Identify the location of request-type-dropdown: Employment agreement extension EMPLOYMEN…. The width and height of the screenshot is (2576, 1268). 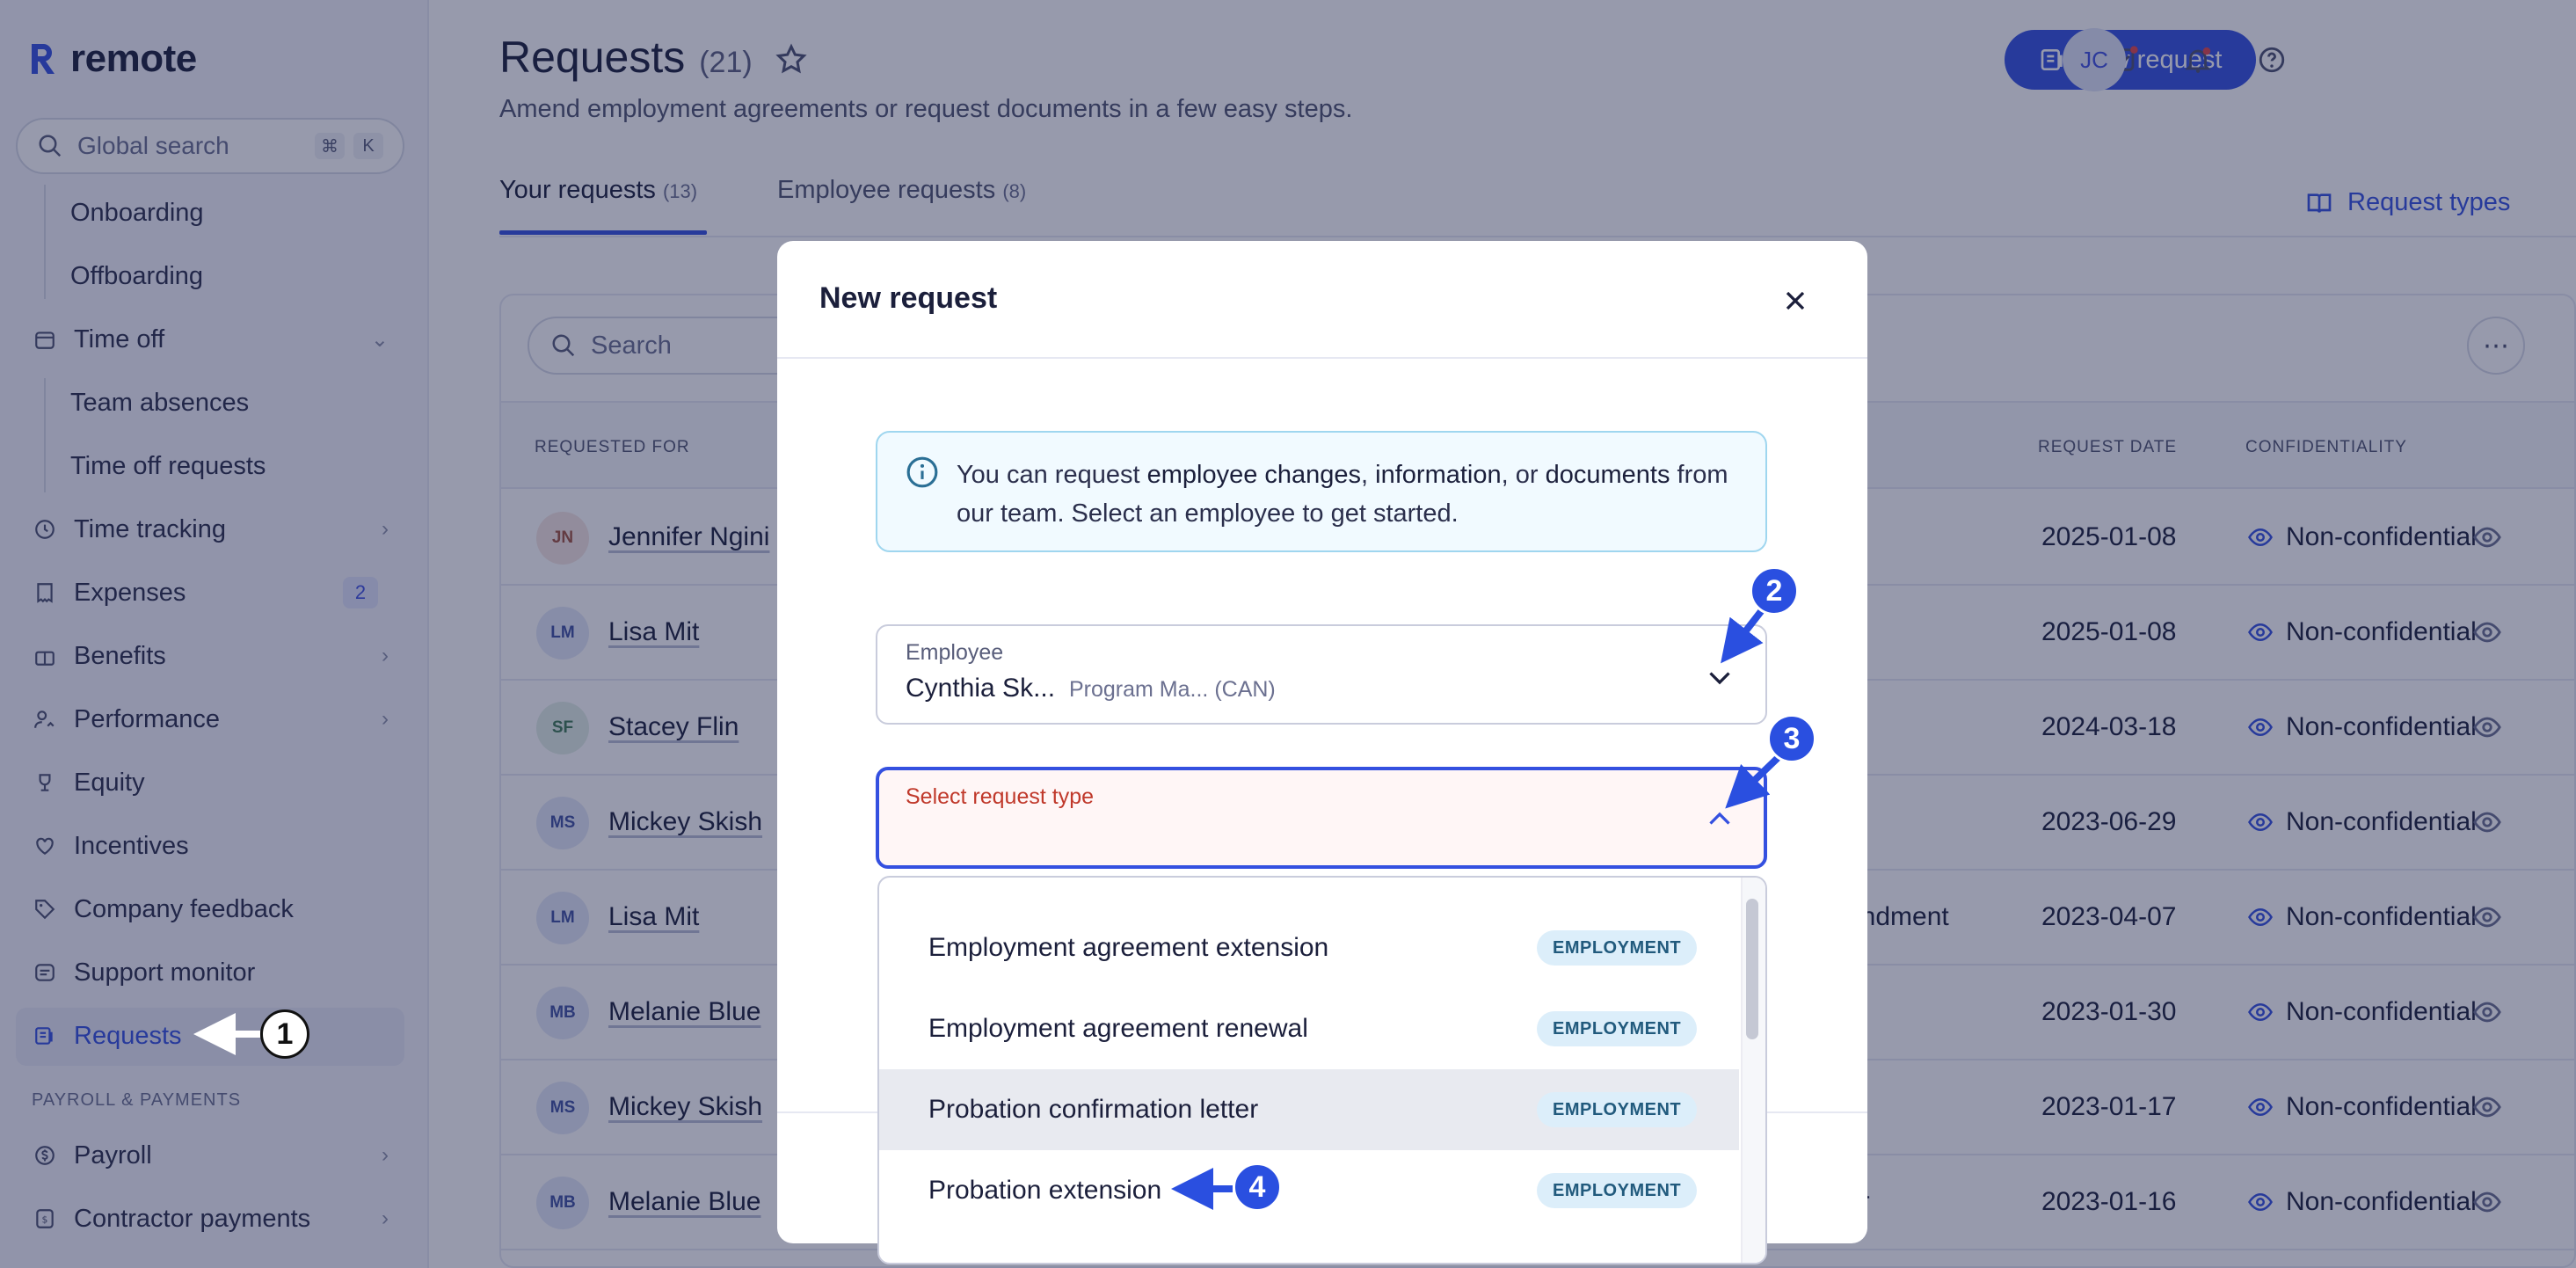
(1322, 1070).